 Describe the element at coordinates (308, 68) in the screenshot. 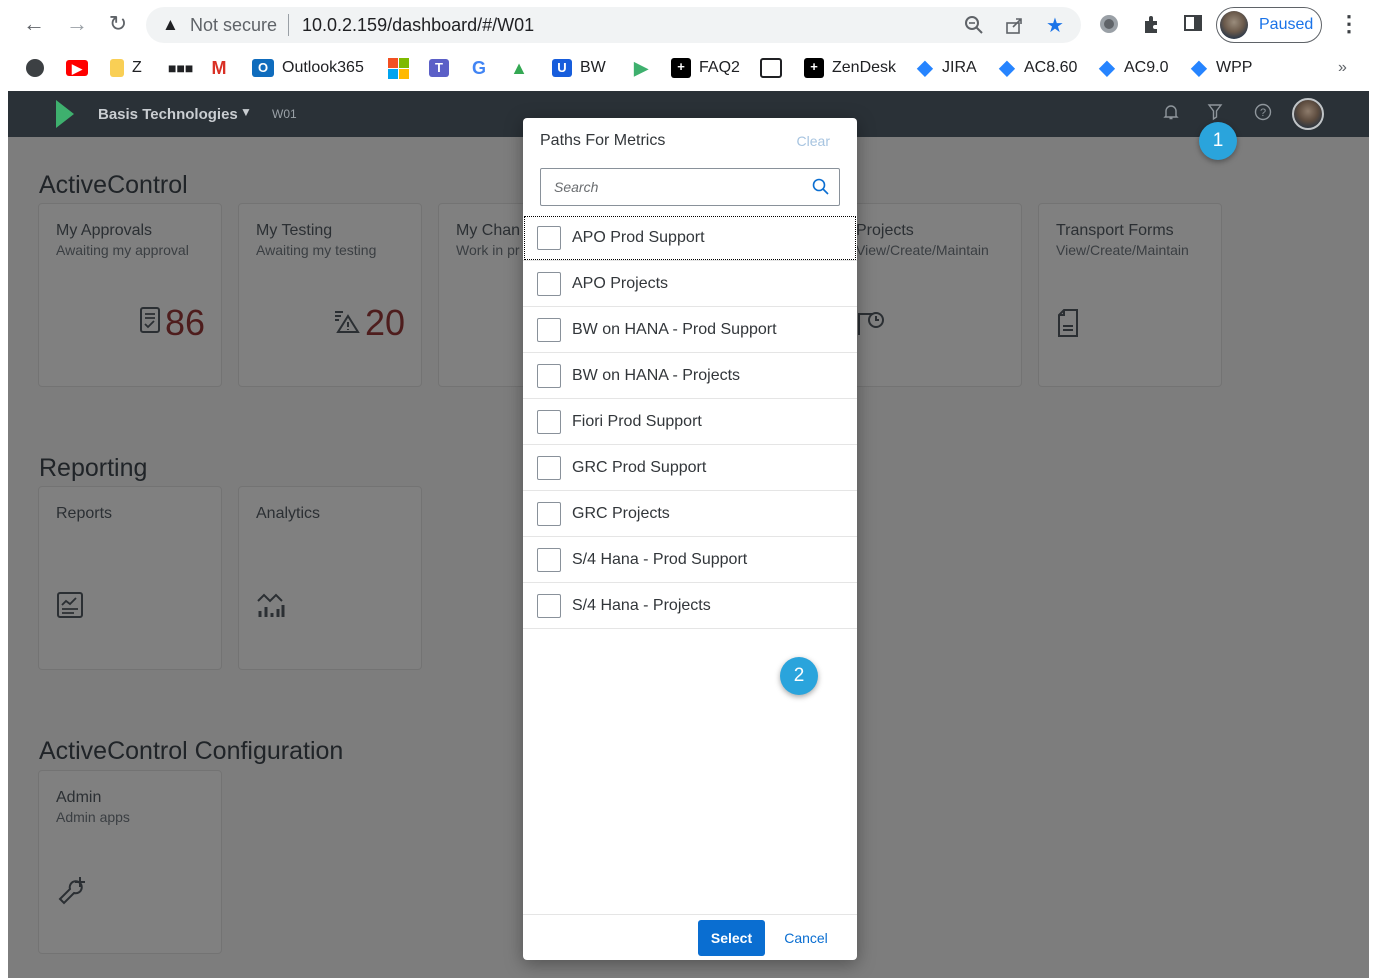

I see `bookmark-outlook: O Outlook365` at that location.